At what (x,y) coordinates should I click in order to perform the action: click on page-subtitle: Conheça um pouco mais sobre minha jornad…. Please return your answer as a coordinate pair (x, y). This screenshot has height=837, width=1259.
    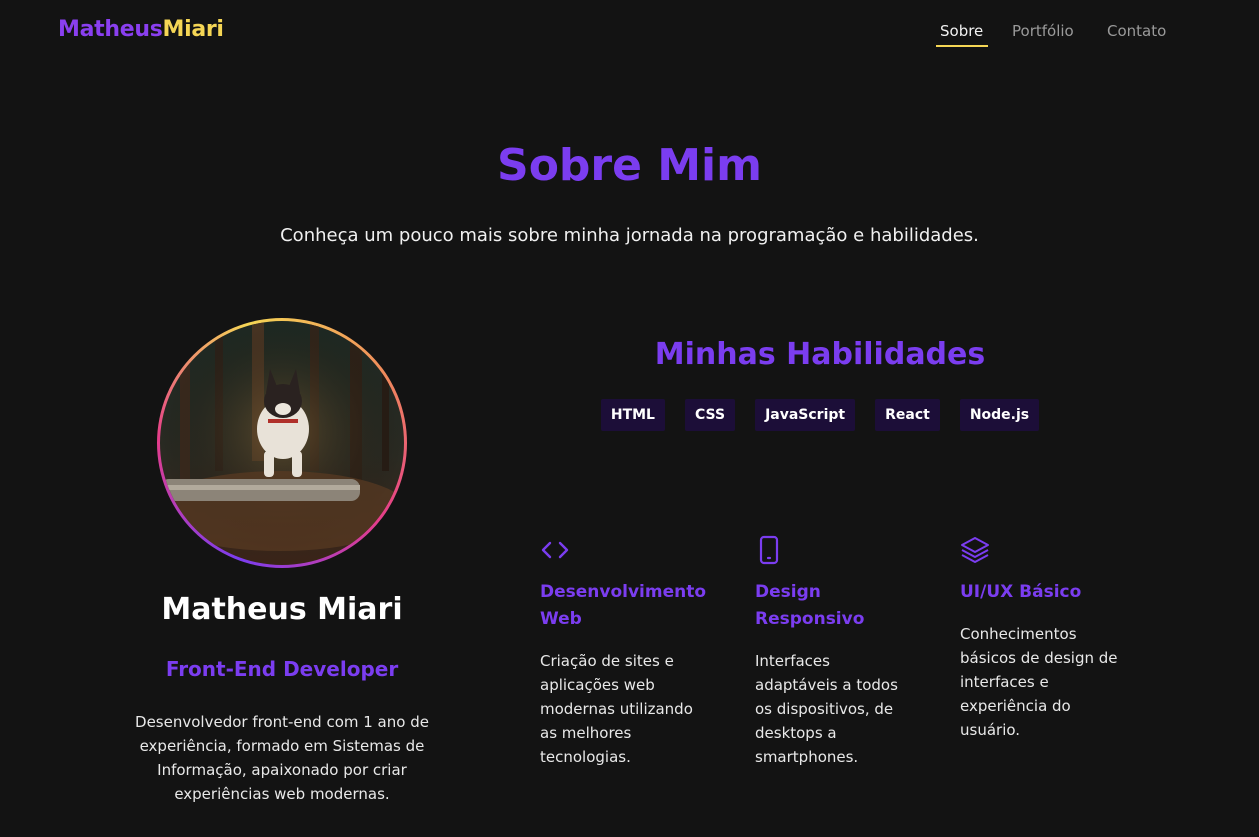
    Looking at the image, I should click on (629, 235).